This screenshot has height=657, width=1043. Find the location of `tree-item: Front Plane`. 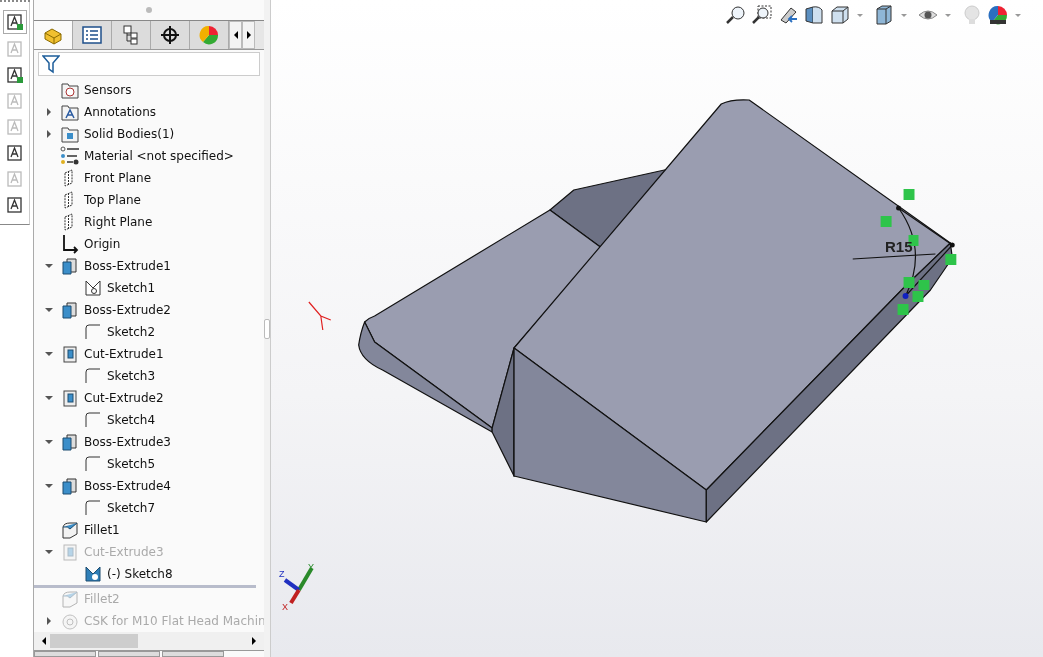

tree-item: Front Plane is located at coordinates (118, 178).